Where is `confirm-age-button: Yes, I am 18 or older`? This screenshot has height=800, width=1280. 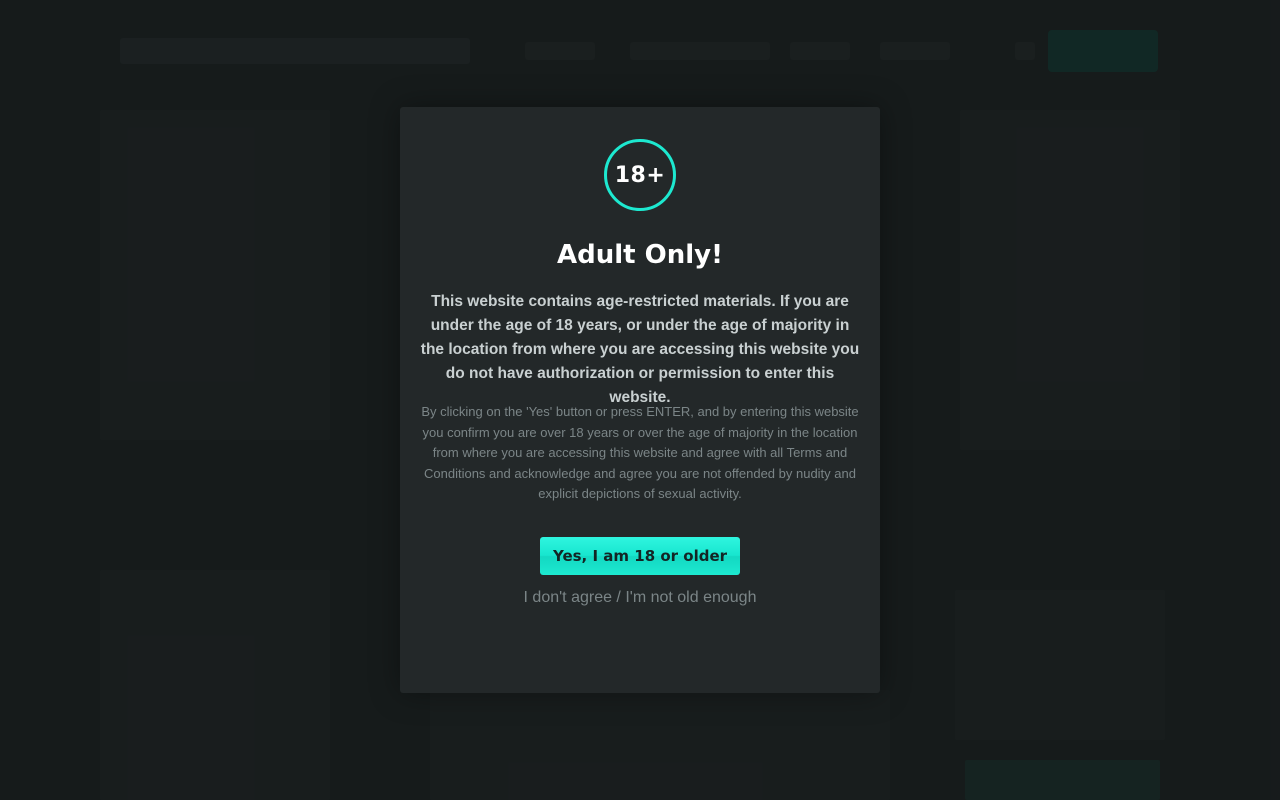
confirm-age-button: Yes, I am 18 or older is located at coordinates (640, 556).